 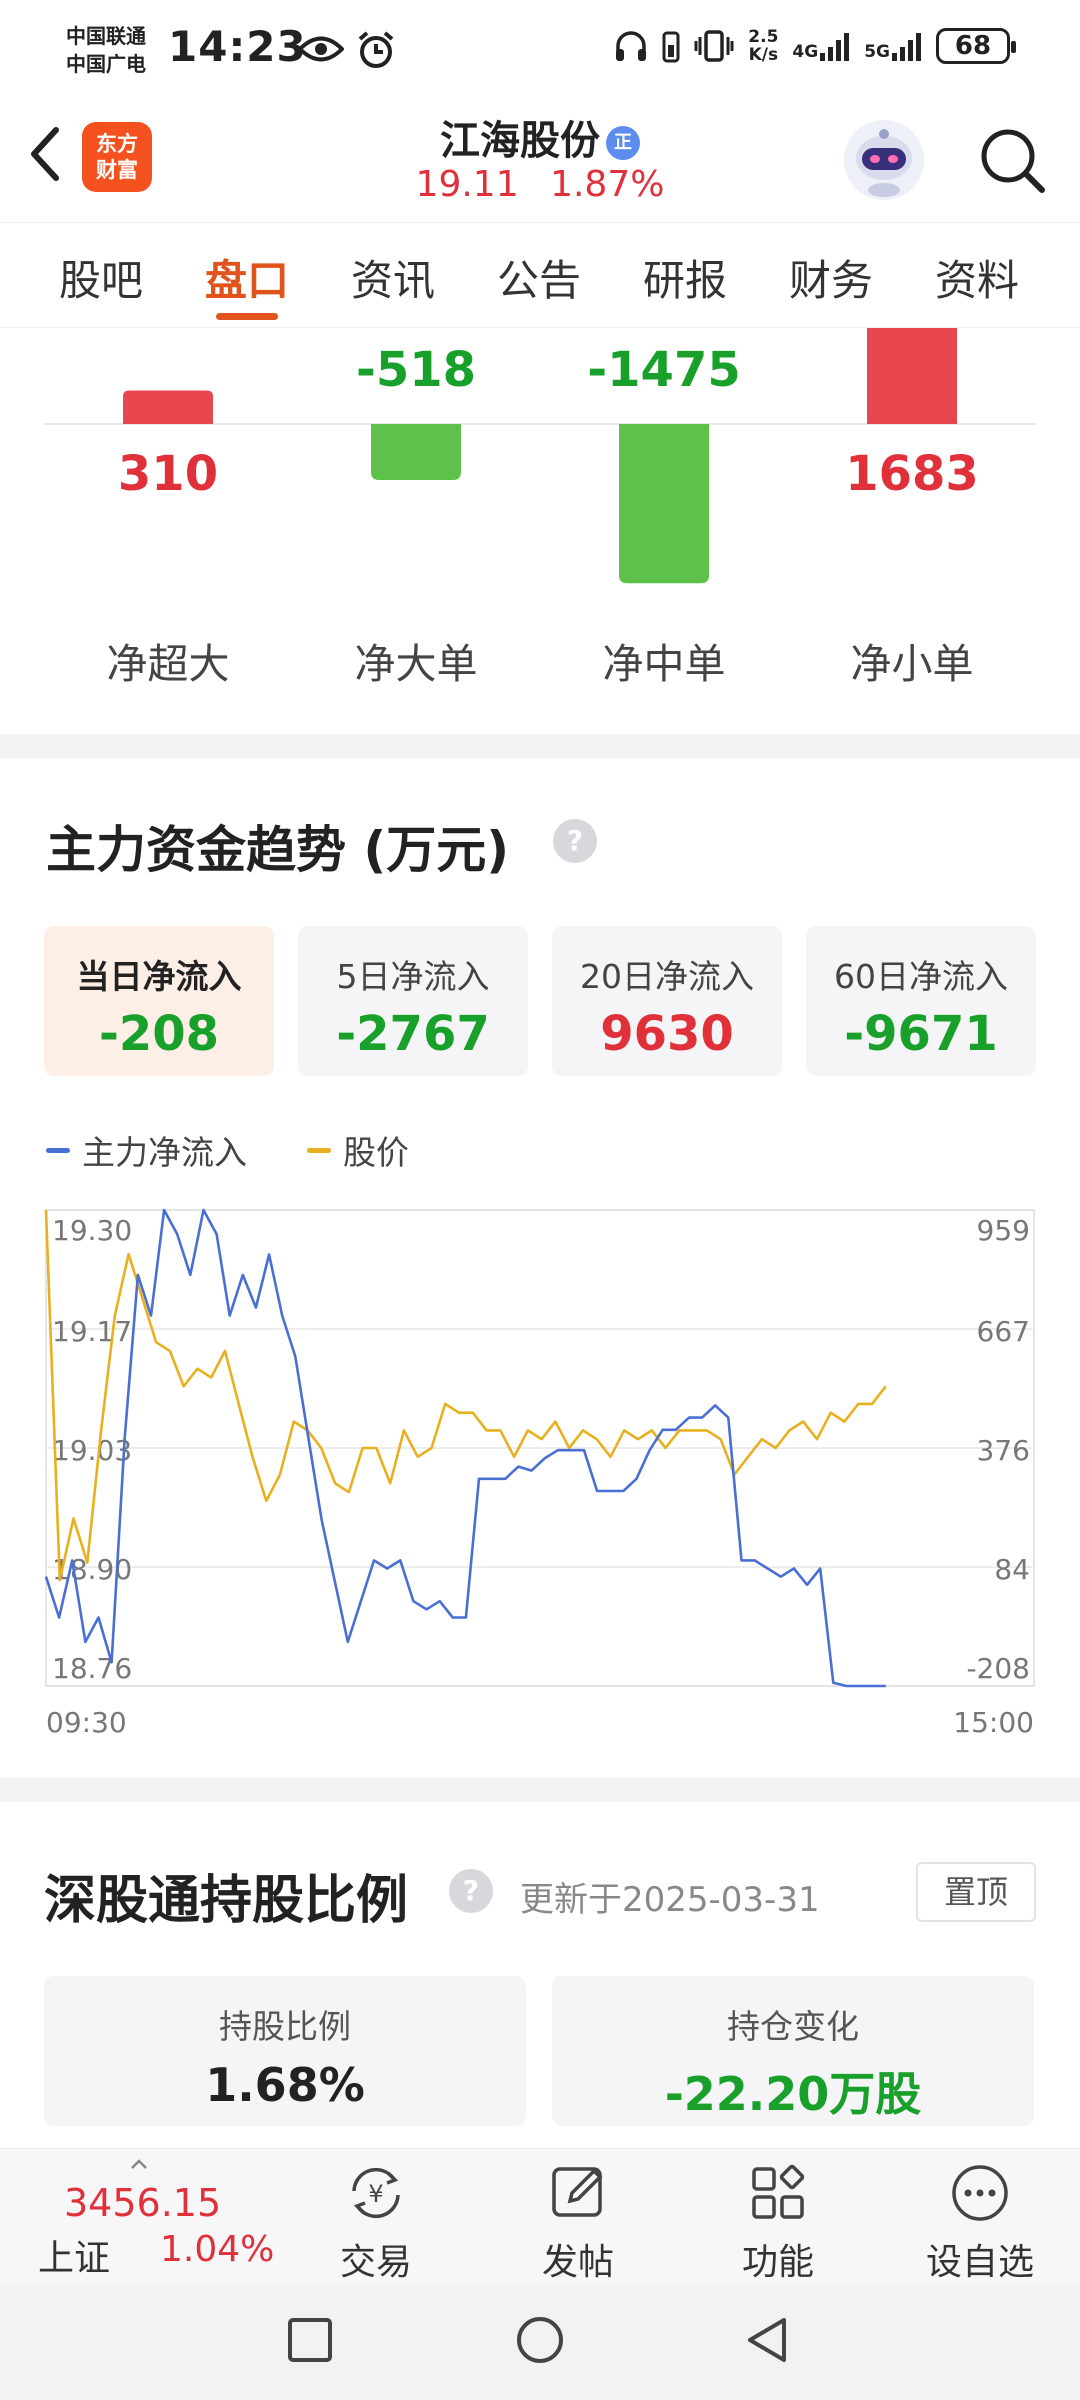 I want to click on flow-bar-value: -1475, so click(x=664, y=370).